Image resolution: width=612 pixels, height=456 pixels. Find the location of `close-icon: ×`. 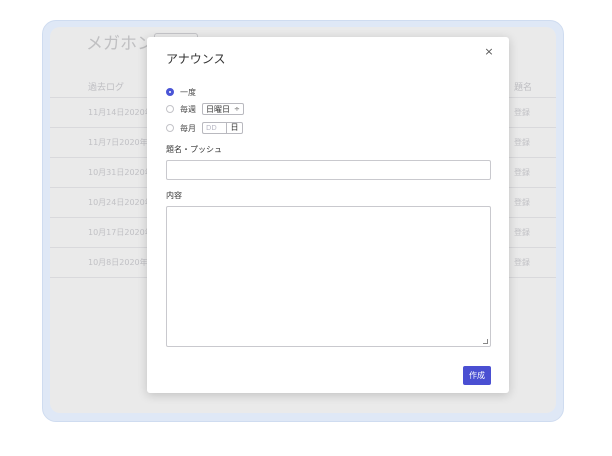

close-icon: × is located at coordinates (489, 52).